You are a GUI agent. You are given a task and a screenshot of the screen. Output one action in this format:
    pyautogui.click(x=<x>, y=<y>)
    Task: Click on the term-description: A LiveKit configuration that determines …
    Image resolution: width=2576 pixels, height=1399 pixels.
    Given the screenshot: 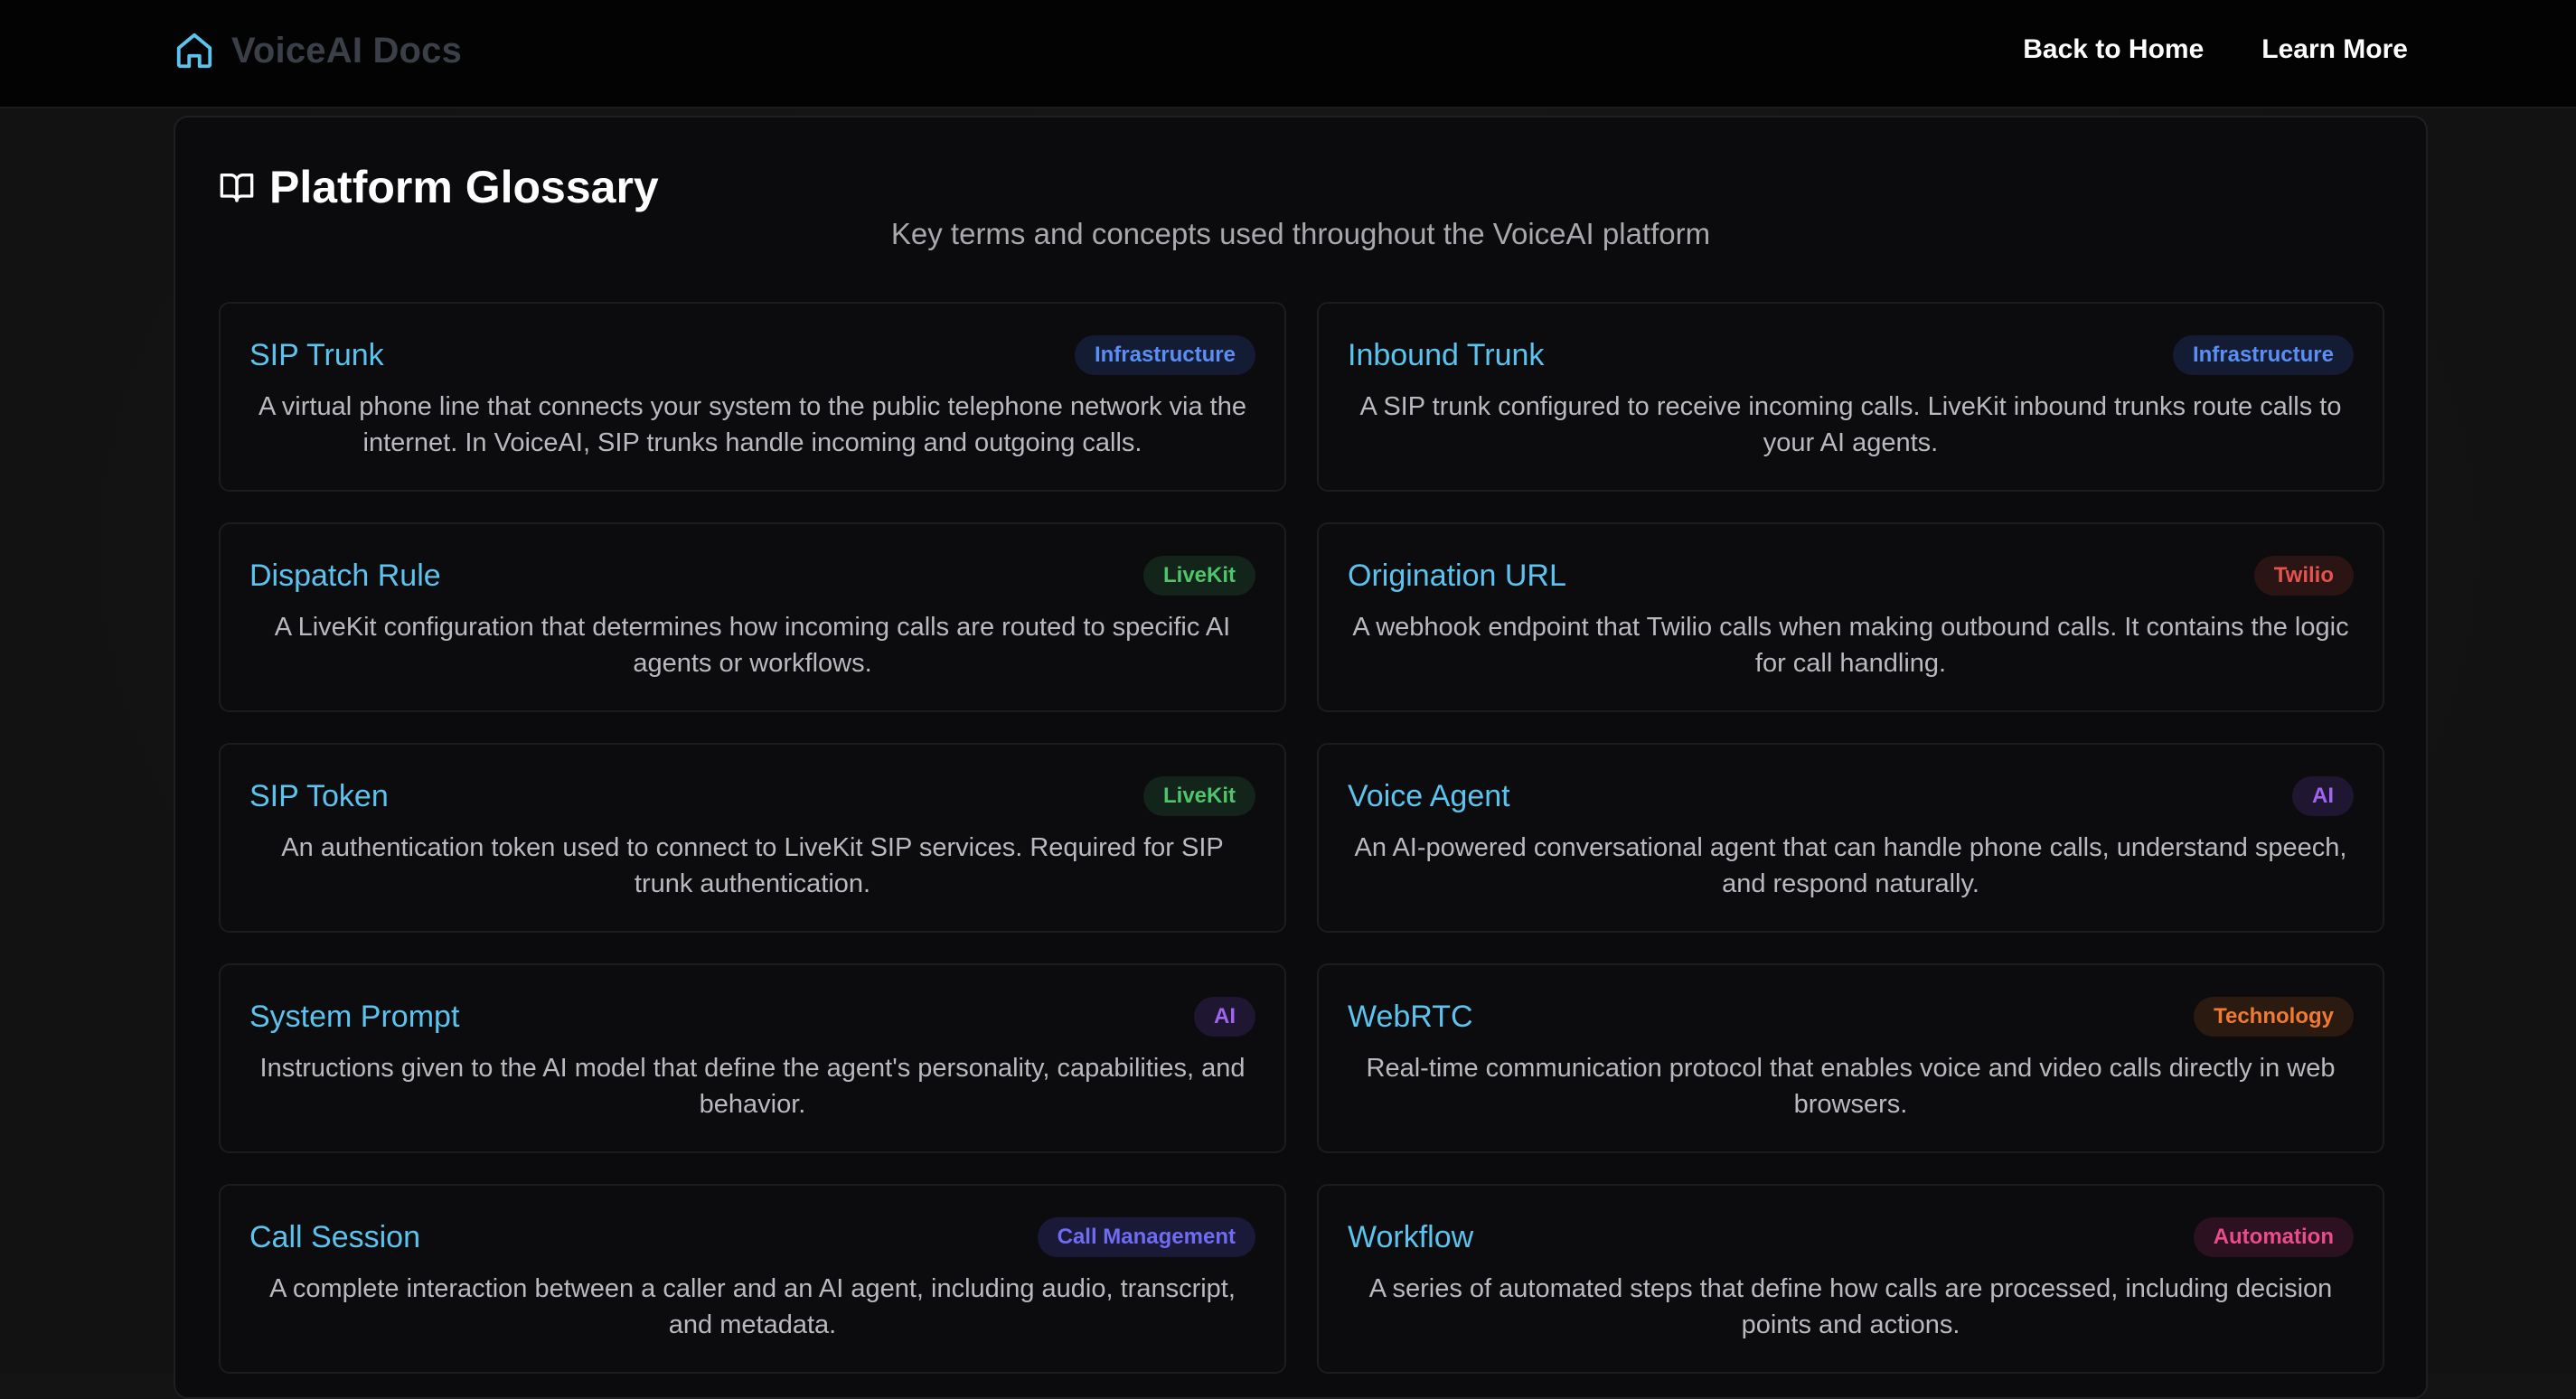 What is the action you would take?
    pyautogui.click(x=752, y=645)
    